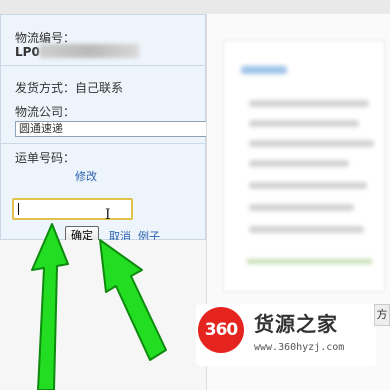 This screenshot has width=390, height=390. What do you see at coordinates (45, 112) in the screenshot?
I see `company-label: 物流公司：` at bounding box center [45, 112].